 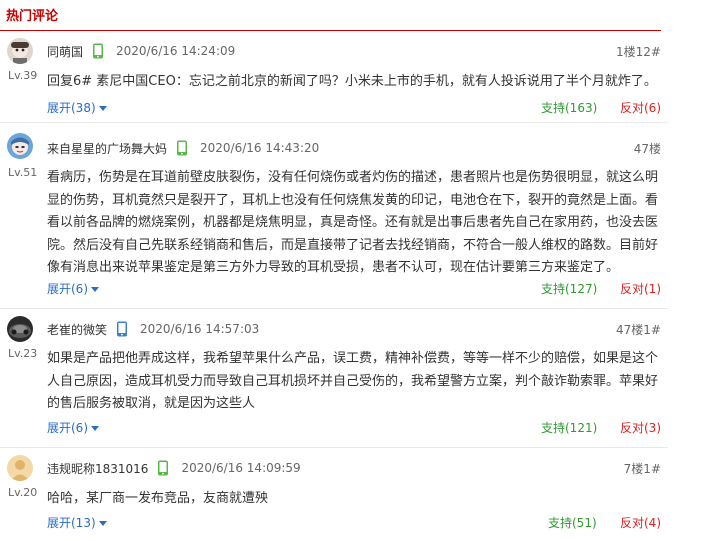 What do you see at coordinates (200, 329) in the screenshot?
I see `comment-timestamp: 2020/6/16 14:57:03` at bounding box center [200, 329].